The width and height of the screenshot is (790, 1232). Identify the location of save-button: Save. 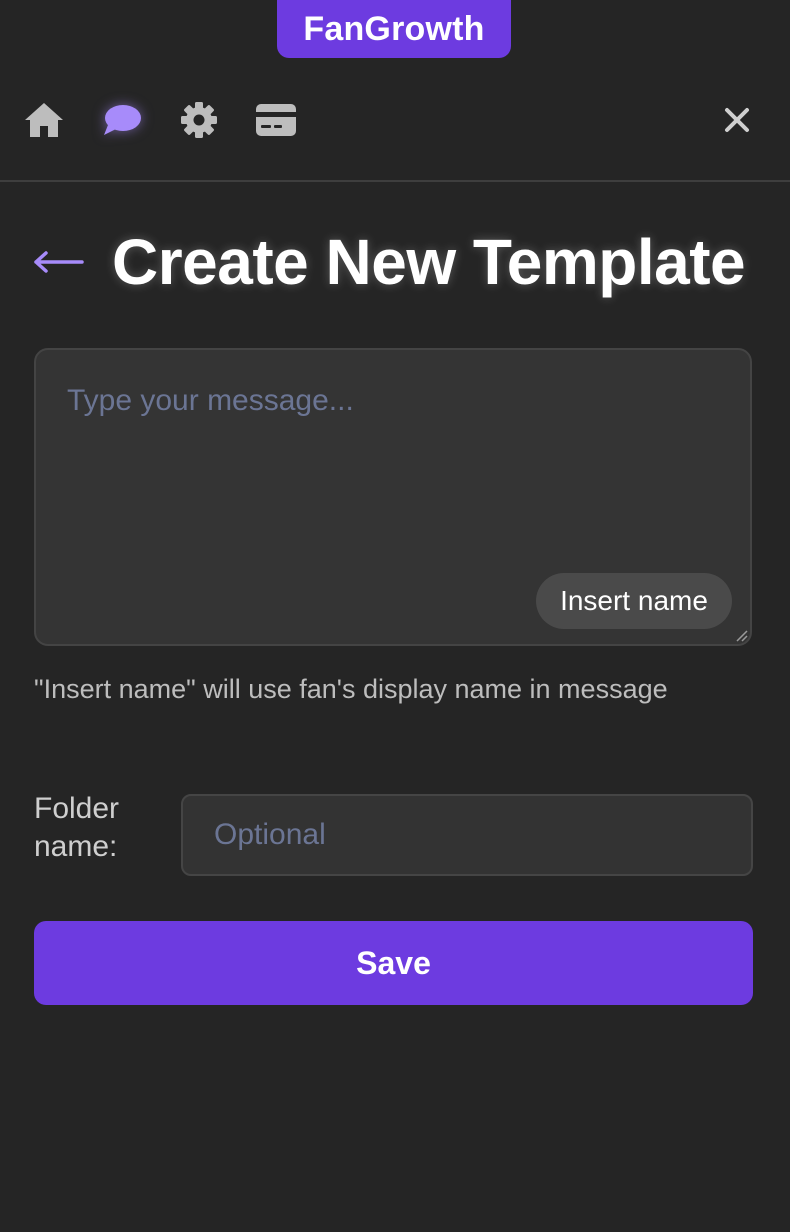
(393, 963).